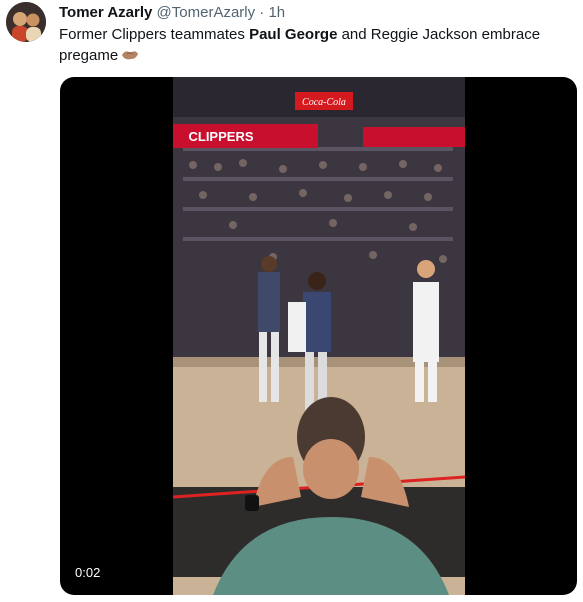  What do you see at coordinates (105, 12) in the screenshot?
I see `author-name: Tomer Azarly` at bounding box center [105, 12].